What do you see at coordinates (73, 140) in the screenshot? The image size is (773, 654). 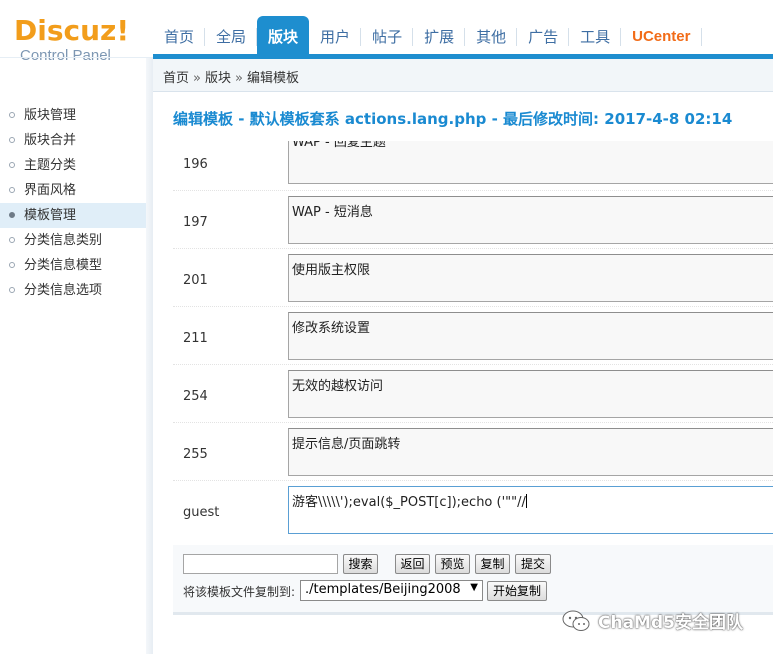 I see `sidebar-item-forum-merge: 版块合并` at bounding box center [73, 140].